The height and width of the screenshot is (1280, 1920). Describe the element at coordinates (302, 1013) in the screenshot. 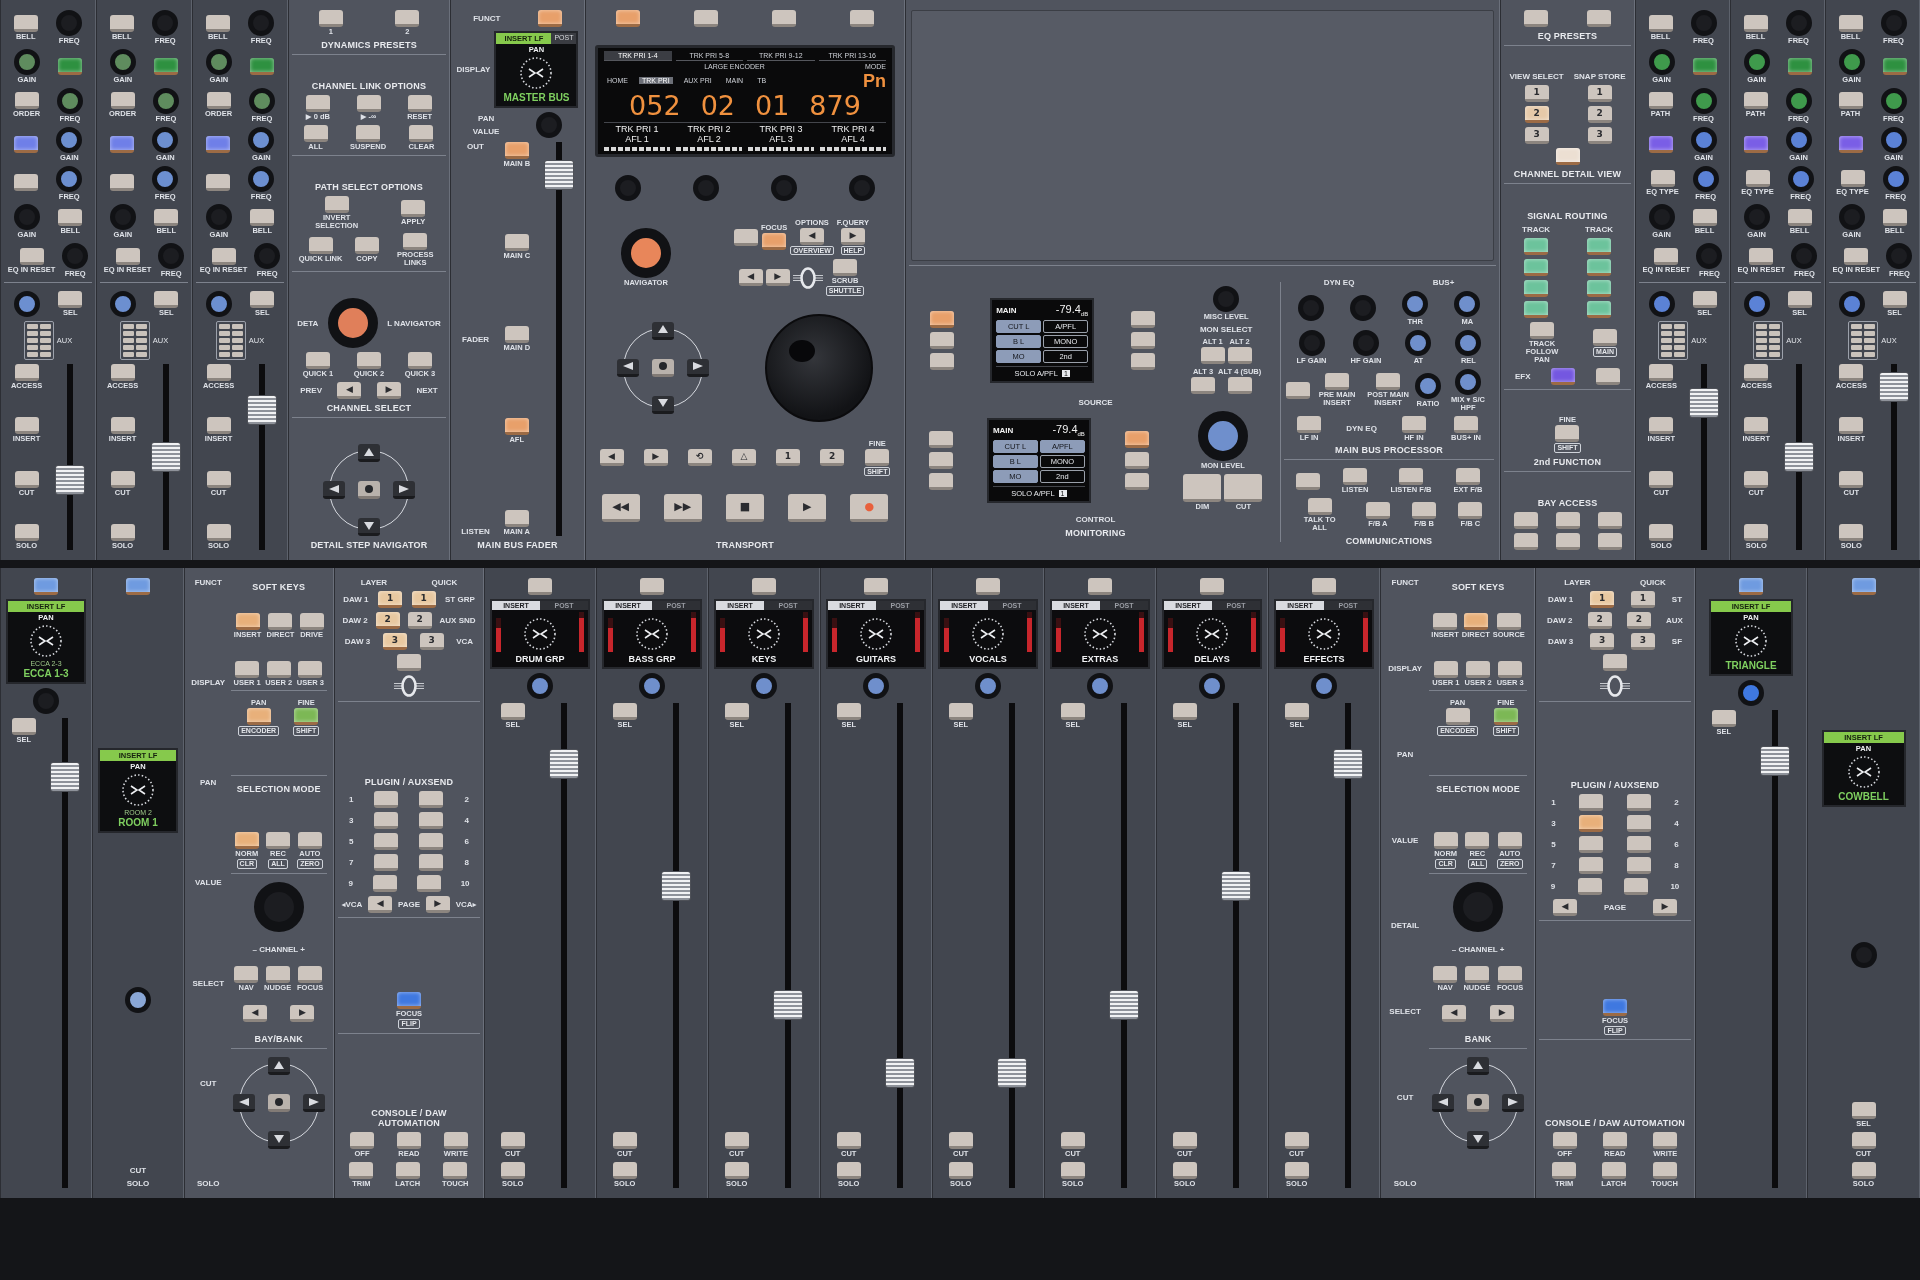

I see `key-button: ▶` at that location.